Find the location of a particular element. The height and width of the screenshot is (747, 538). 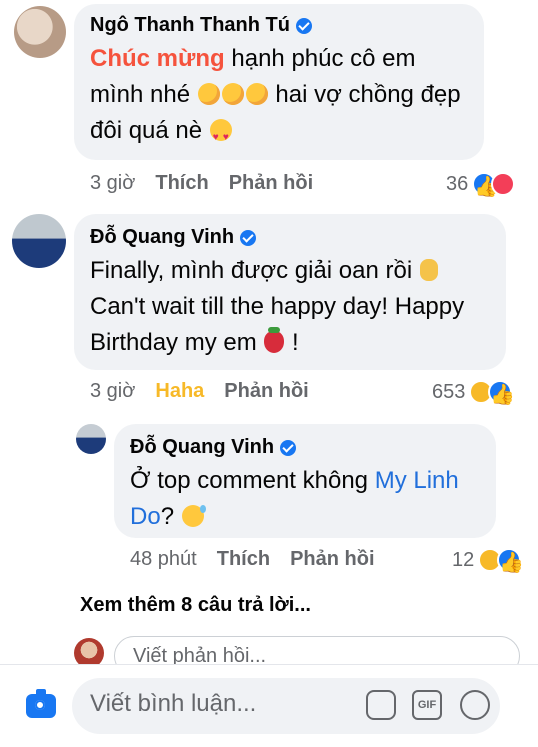

reply-text: Ở top comment không My Linh Do? is located at coordinates (310, 499).